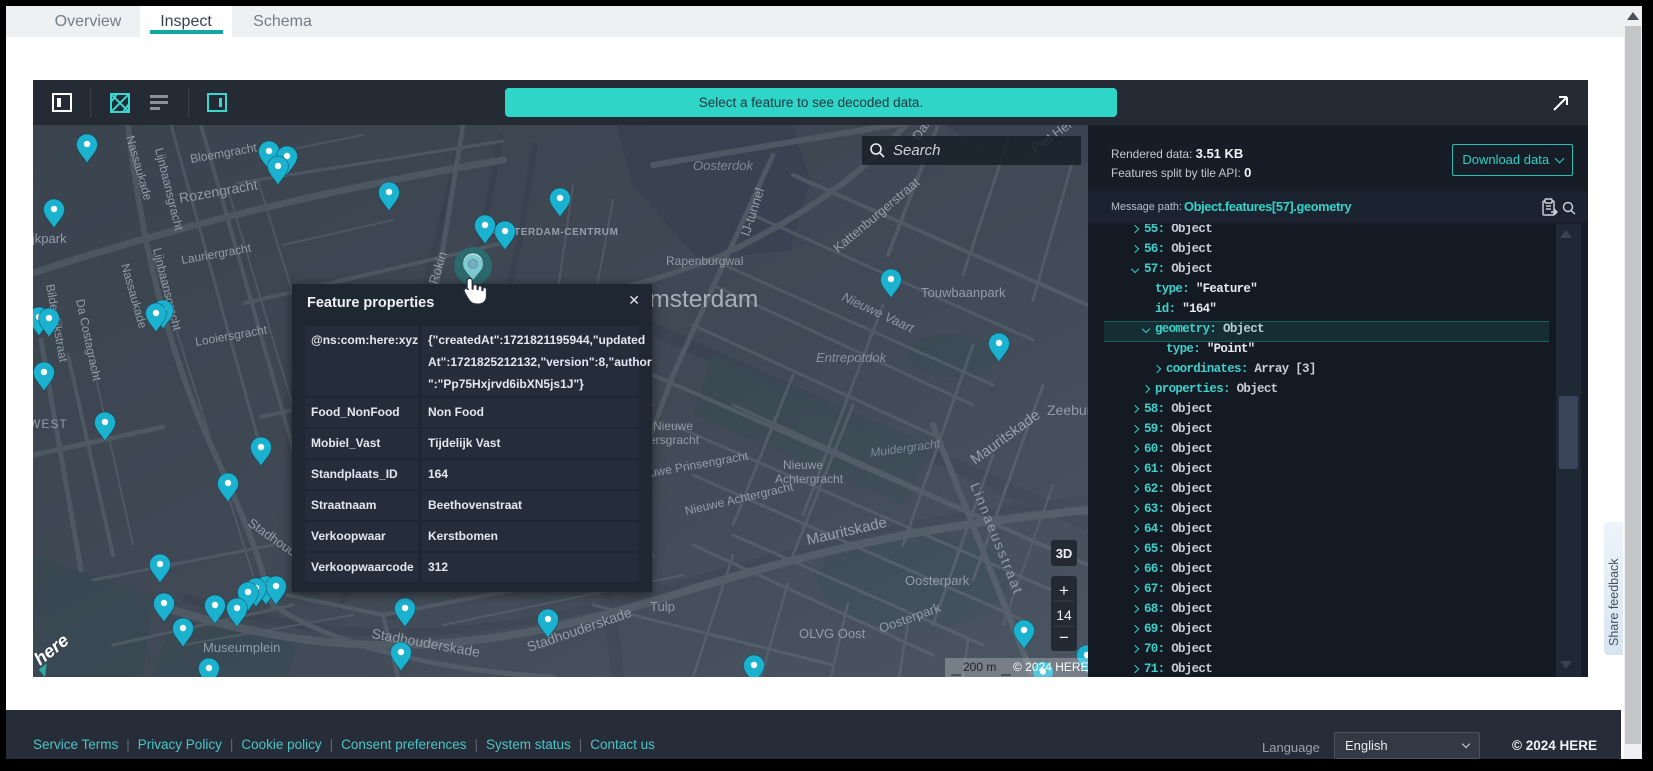 Image resolution: width=1653 pixels, height=771 pixels. What do you see at coordinates (1050, 667) in the screenshot?
I see `svg-text: © 2024 HERE` at bounding box center [1050, 667].